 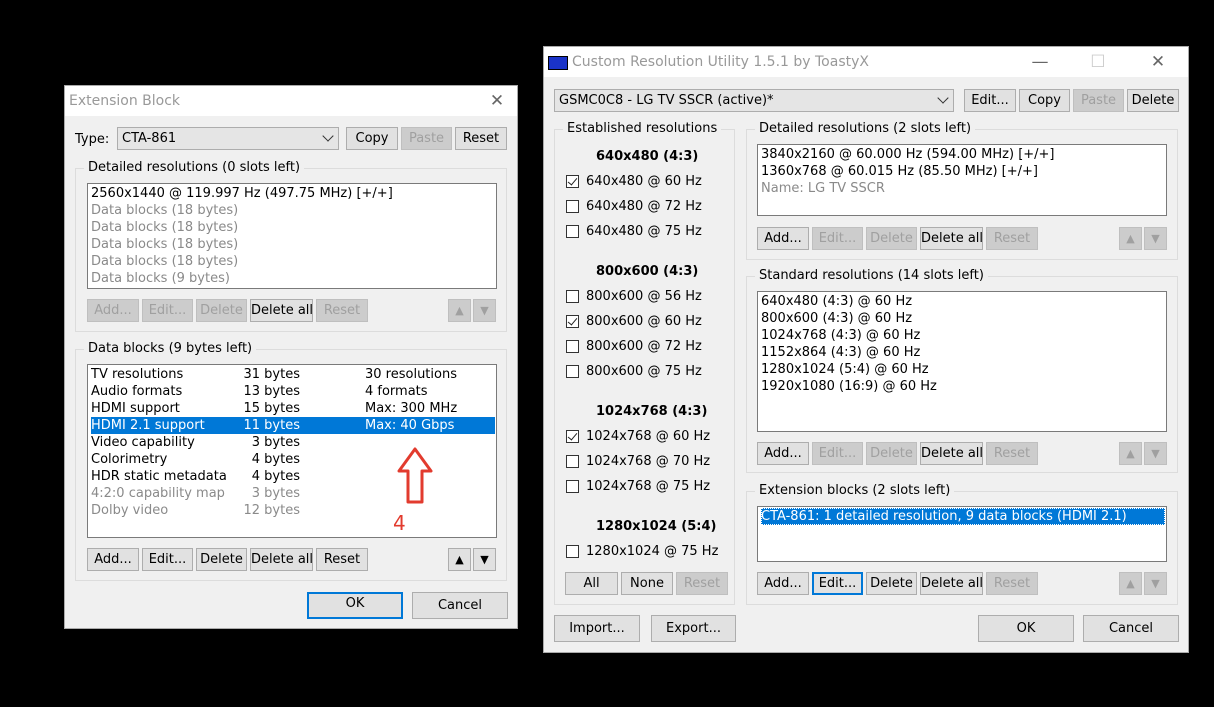 What do you see at coordinates (644, 346) in the screenshot?
I see `checkbox-label: 800x600 @ 72 Hz` at bounding box center [644, 346].